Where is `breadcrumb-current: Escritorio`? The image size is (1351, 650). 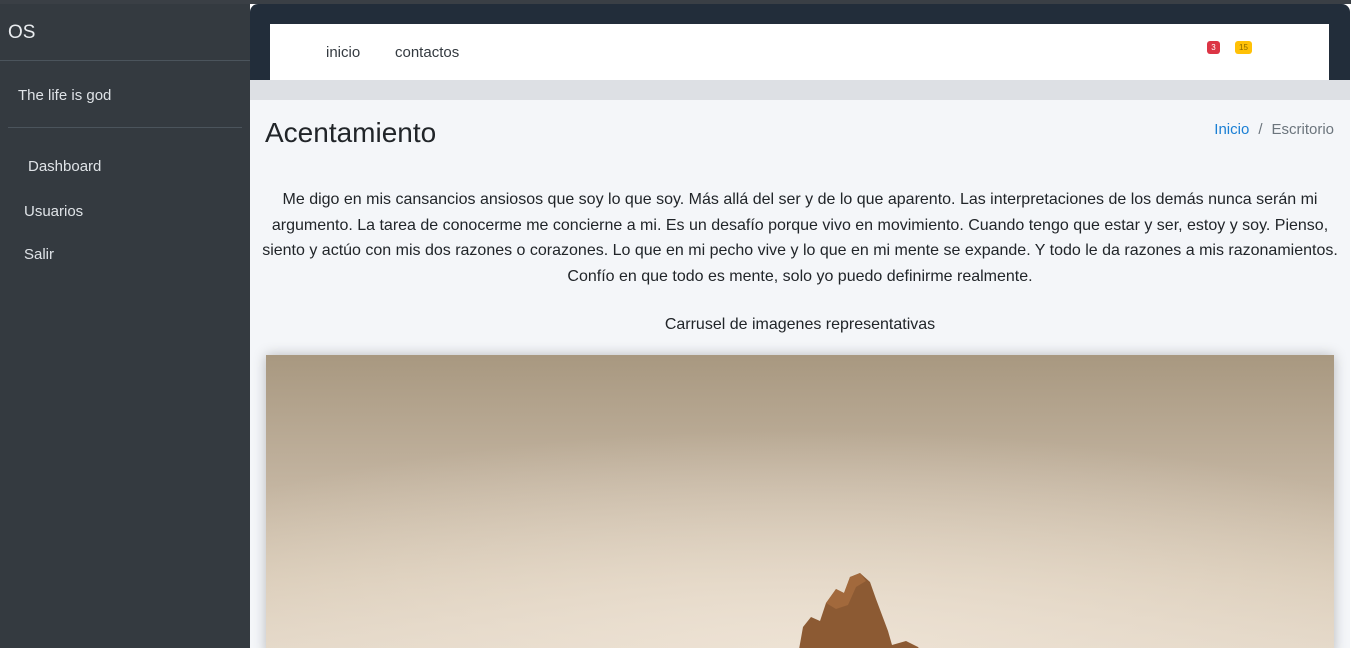
breadcrumb-current: Escritorio is located at coordinates (1302, 129).